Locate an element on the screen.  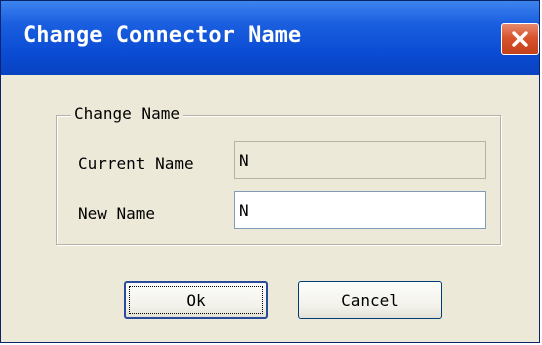
ok-button-label: Ok is located at coordinates (196, 300).